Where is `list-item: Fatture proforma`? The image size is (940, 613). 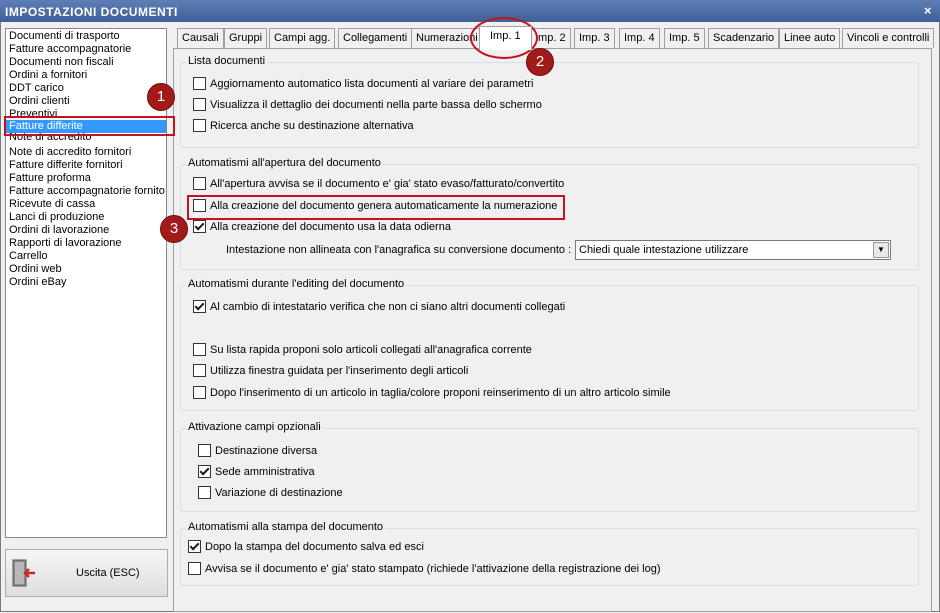
list-item: Fatture proforma is located at coordinates (86, 178).